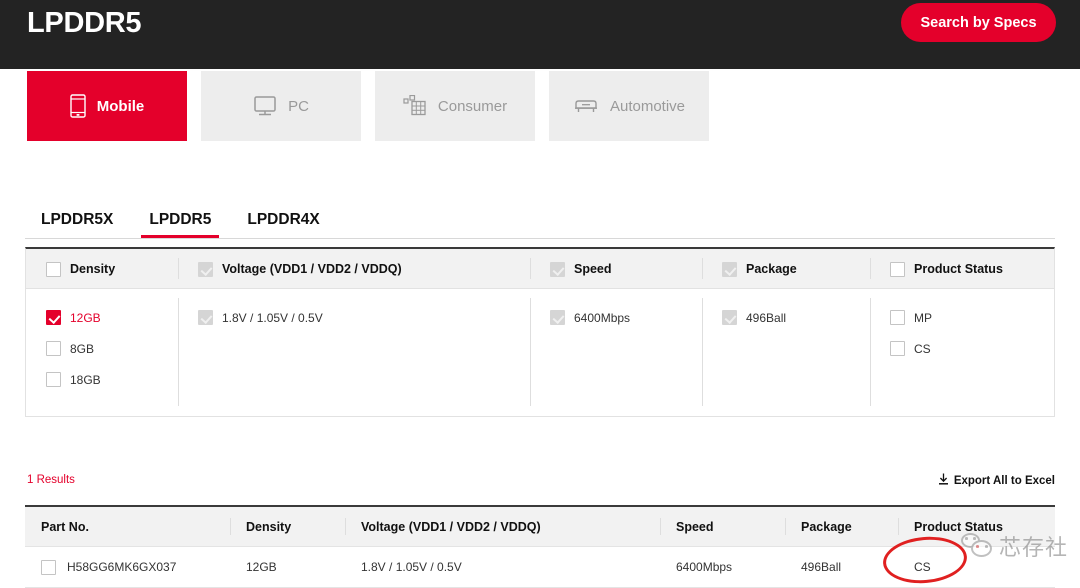 The image size is (1080, 588). I want to click on tab-lpddr4x: LPDDR4X, so click(283, 219).